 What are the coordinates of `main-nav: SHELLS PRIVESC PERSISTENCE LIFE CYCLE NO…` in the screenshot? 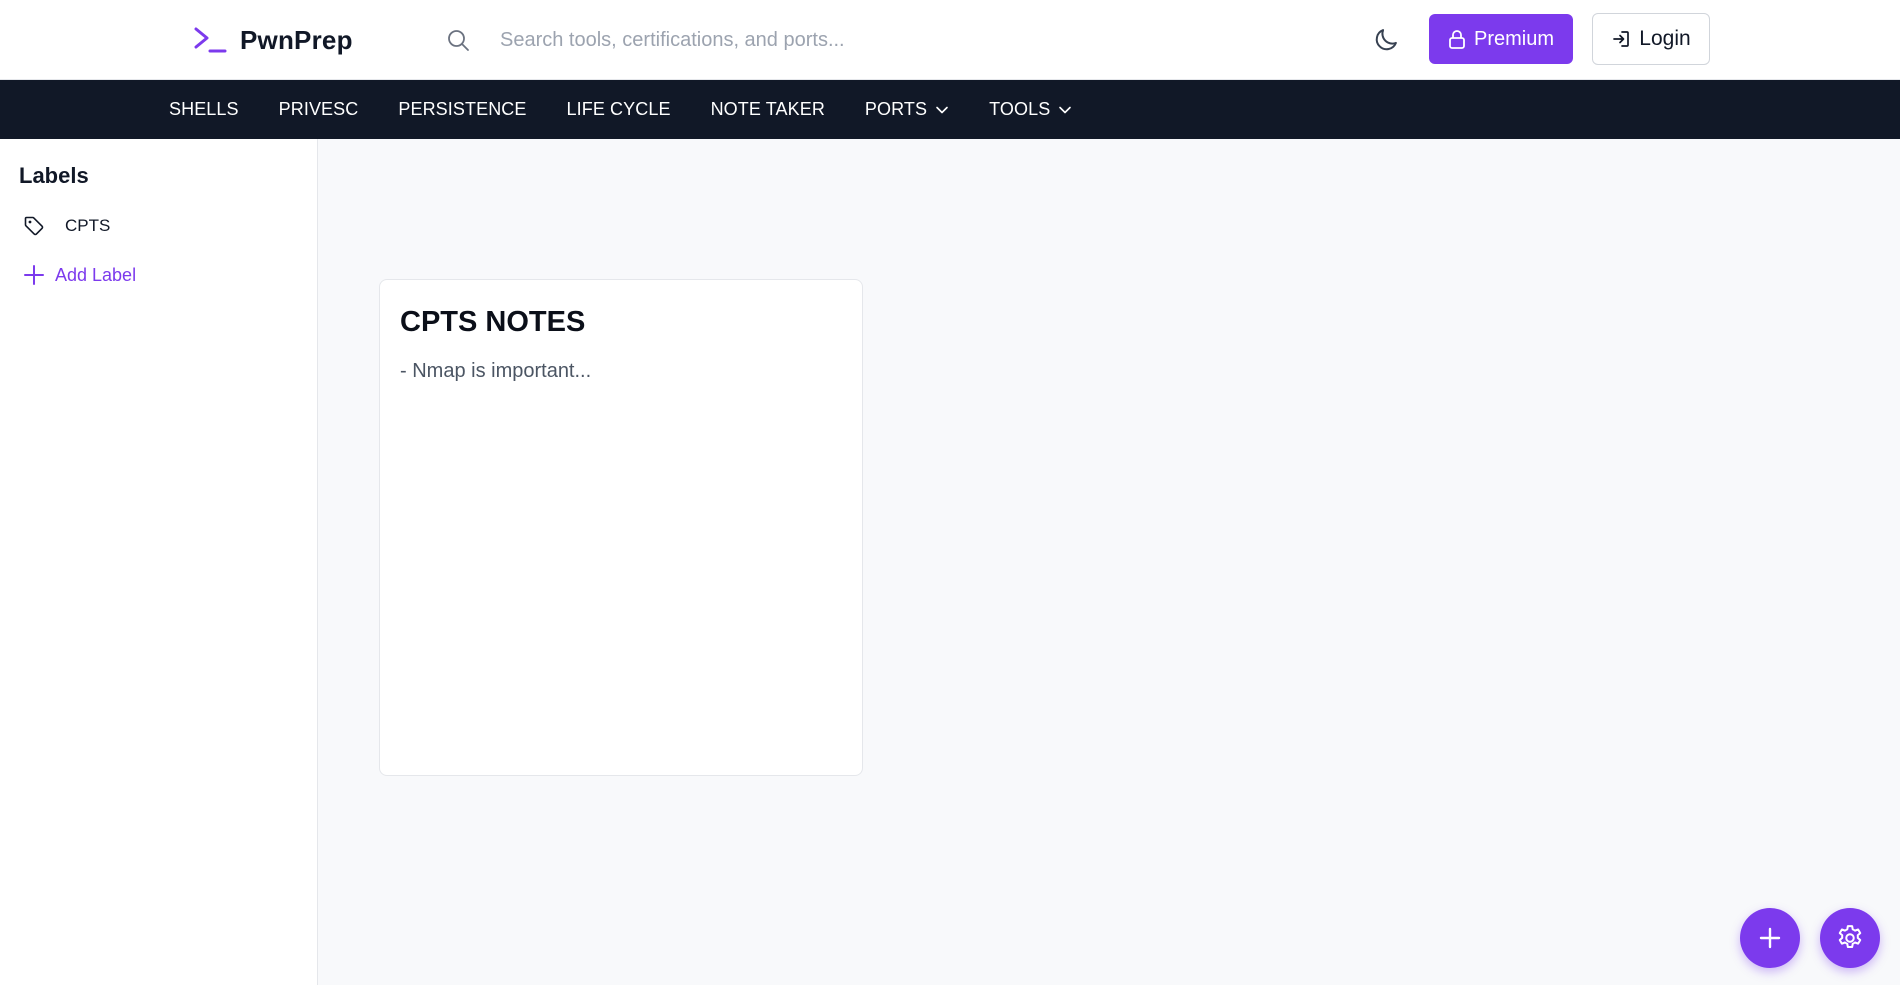 It's located at (950, 109).